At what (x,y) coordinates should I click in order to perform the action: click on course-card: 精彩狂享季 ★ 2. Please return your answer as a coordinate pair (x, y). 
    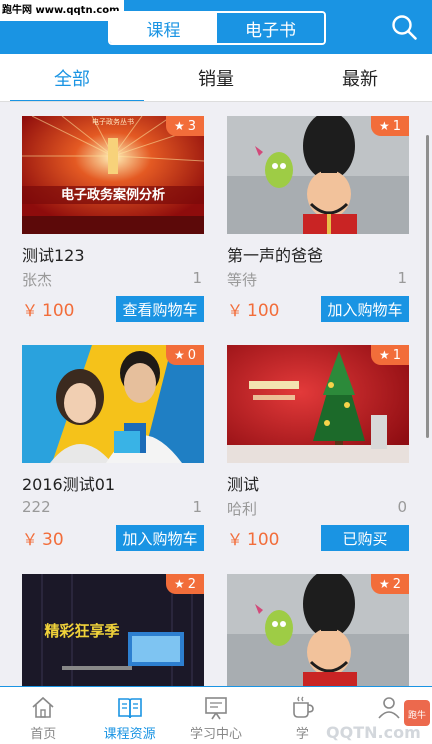
    Looking at the image, I should click on (113, 630).